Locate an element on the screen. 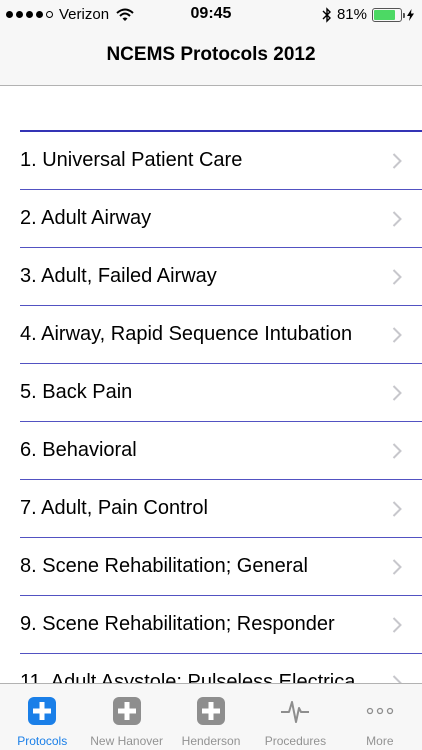 The width and height of the screenshot is (422, 750). protocol-label: 5. Back Pain is located at coordinates (76, 392).